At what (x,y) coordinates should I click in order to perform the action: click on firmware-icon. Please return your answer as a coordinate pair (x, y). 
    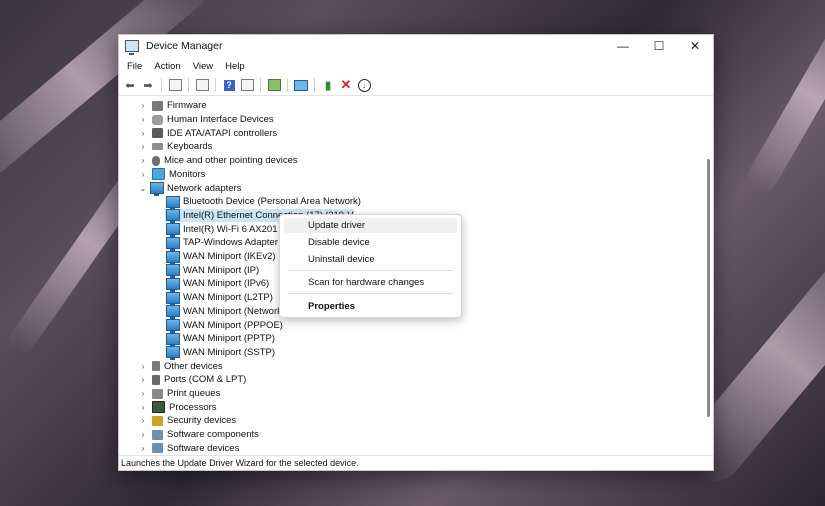
    Looking at the image, I should click on (157, 105).